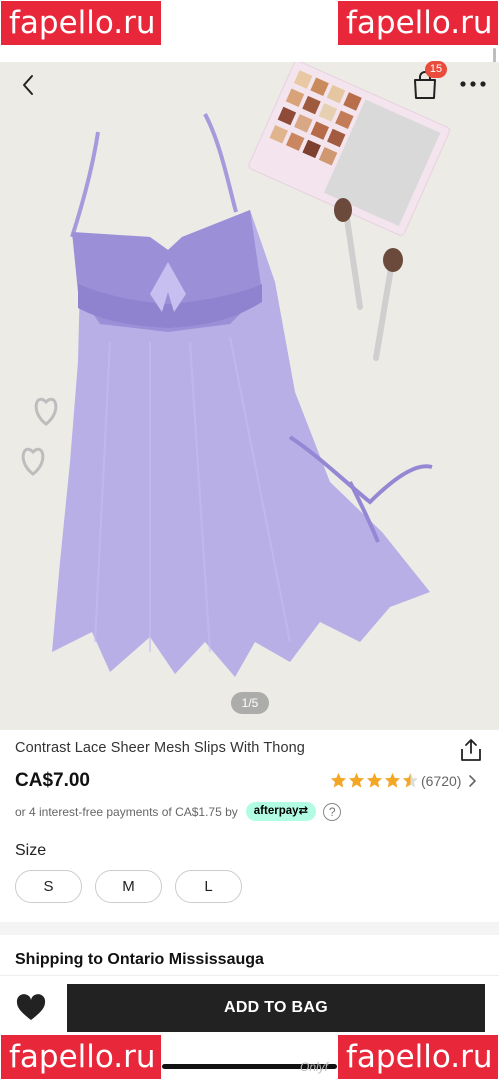 This screenshot has width=499, height=1080. I want to click on more-options-button, so click(473, 84).